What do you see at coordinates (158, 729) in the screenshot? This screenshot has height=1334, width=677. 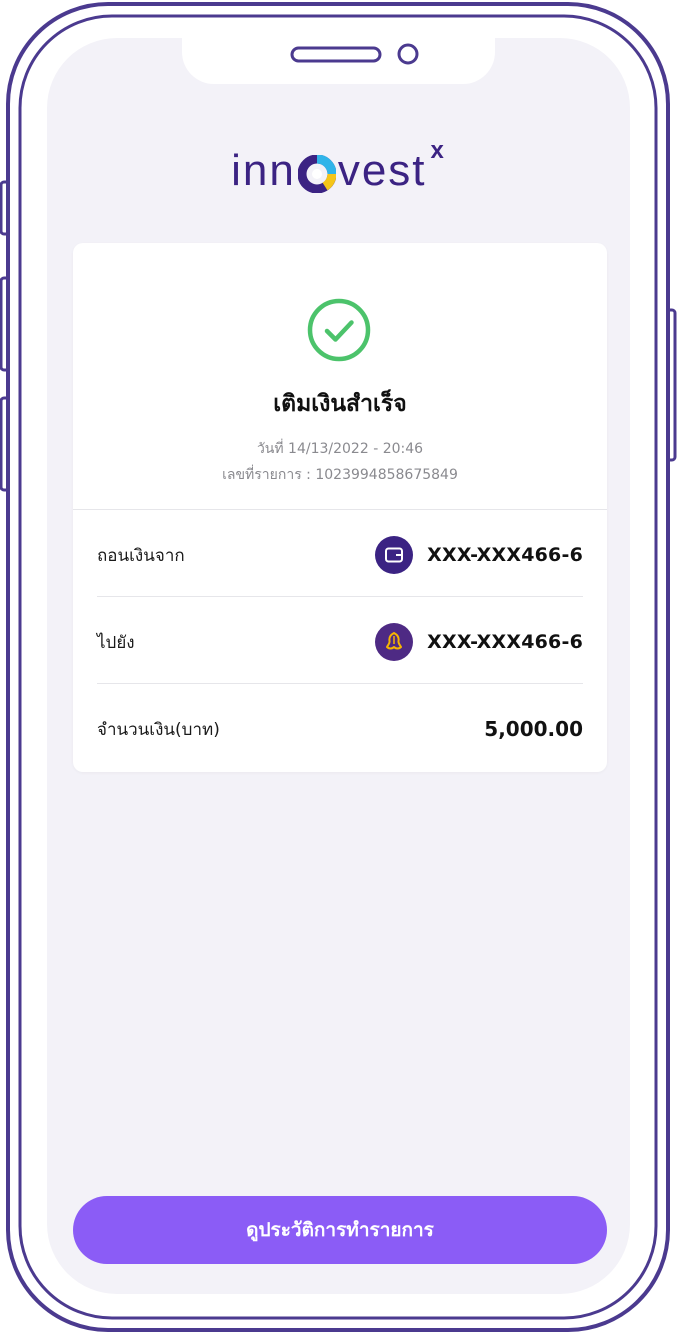 I see `amount-label: จำนวนเงิน(บาท)` at bounding box center [158, 729].